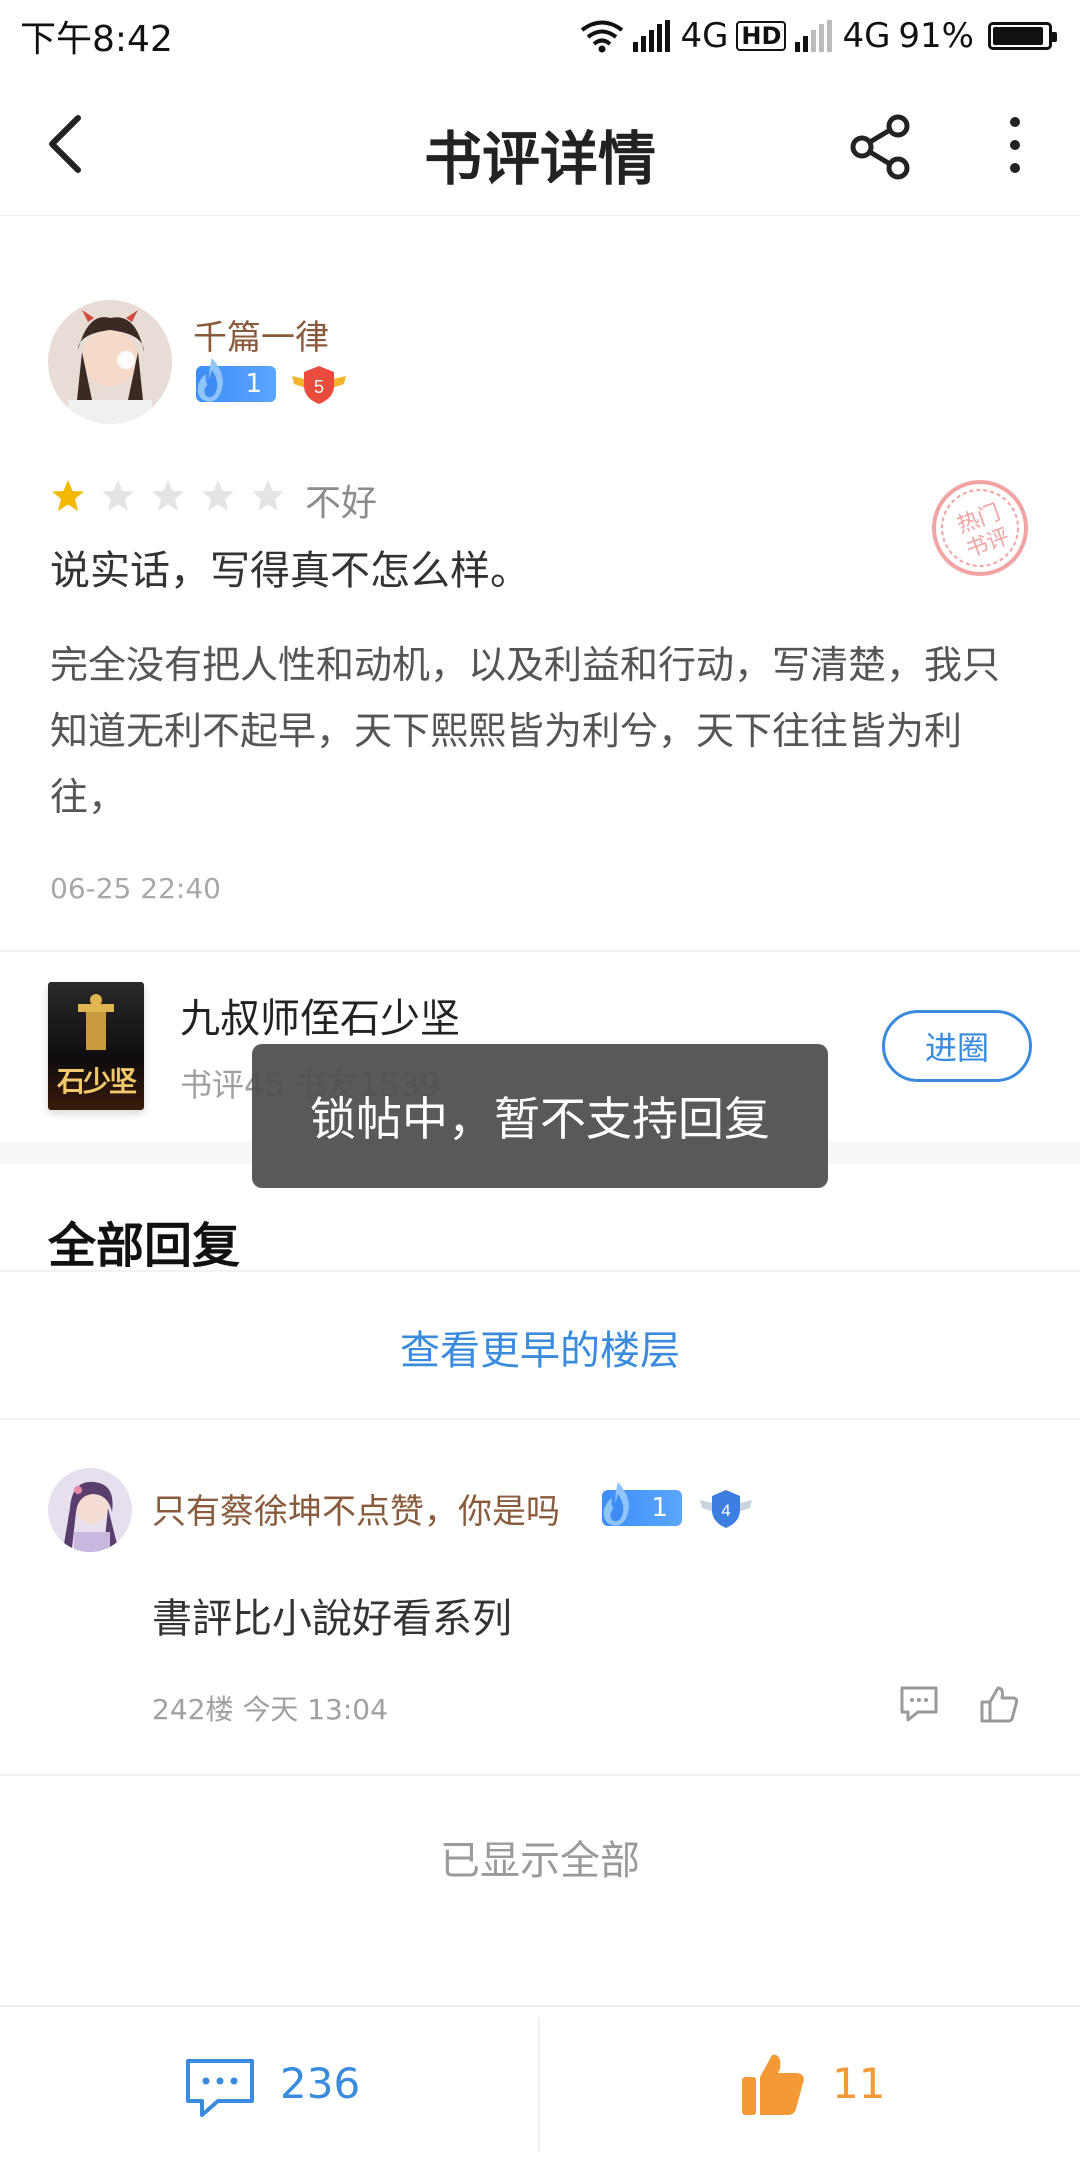 This screenshot has height=2160, width=1080. What do you see at coordinates (96, 1081) in the screenshot?
I see `book-cover-title: 石少坚` at bounding box center [96, 1081].